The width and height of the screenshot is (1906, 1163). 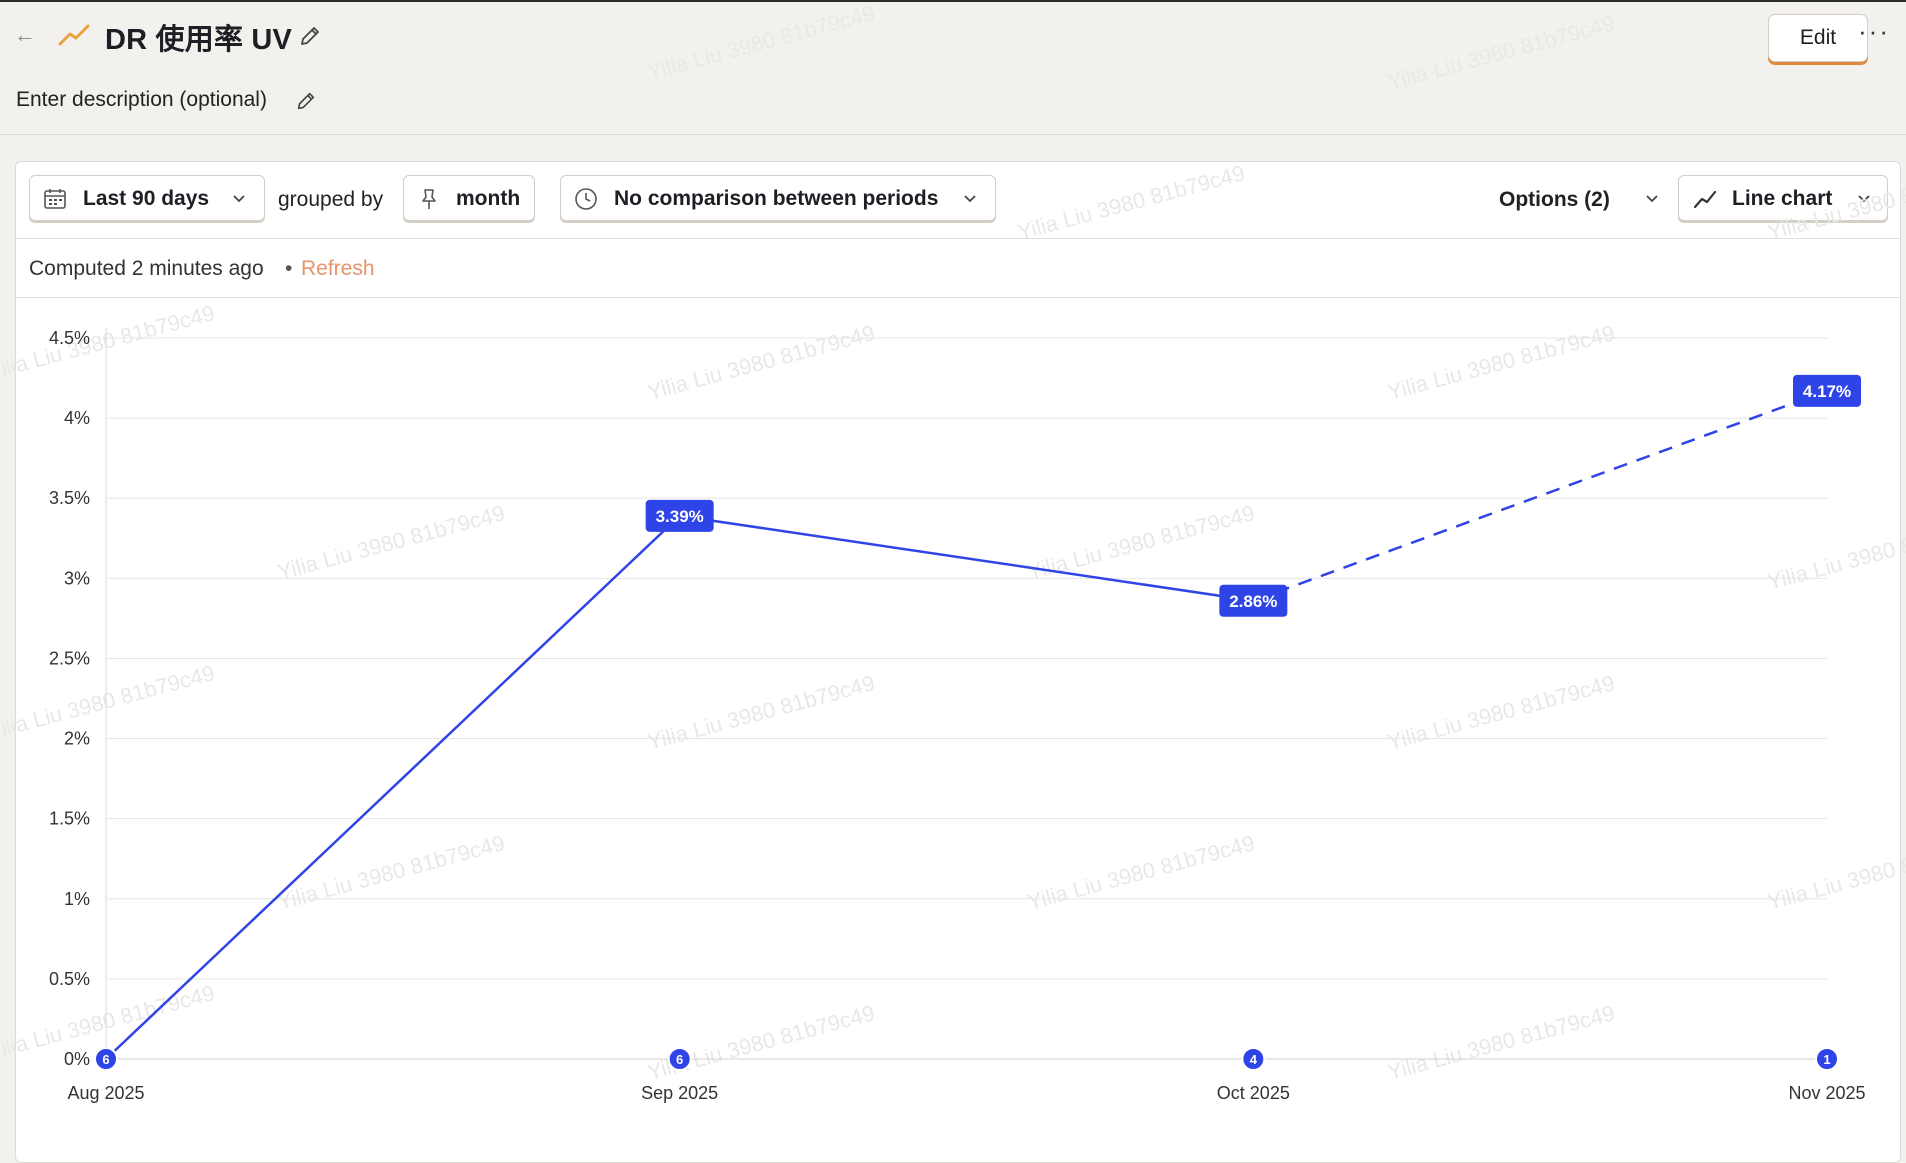 I want to click on data-label: 2.86%, so click(x=1253, y=601).